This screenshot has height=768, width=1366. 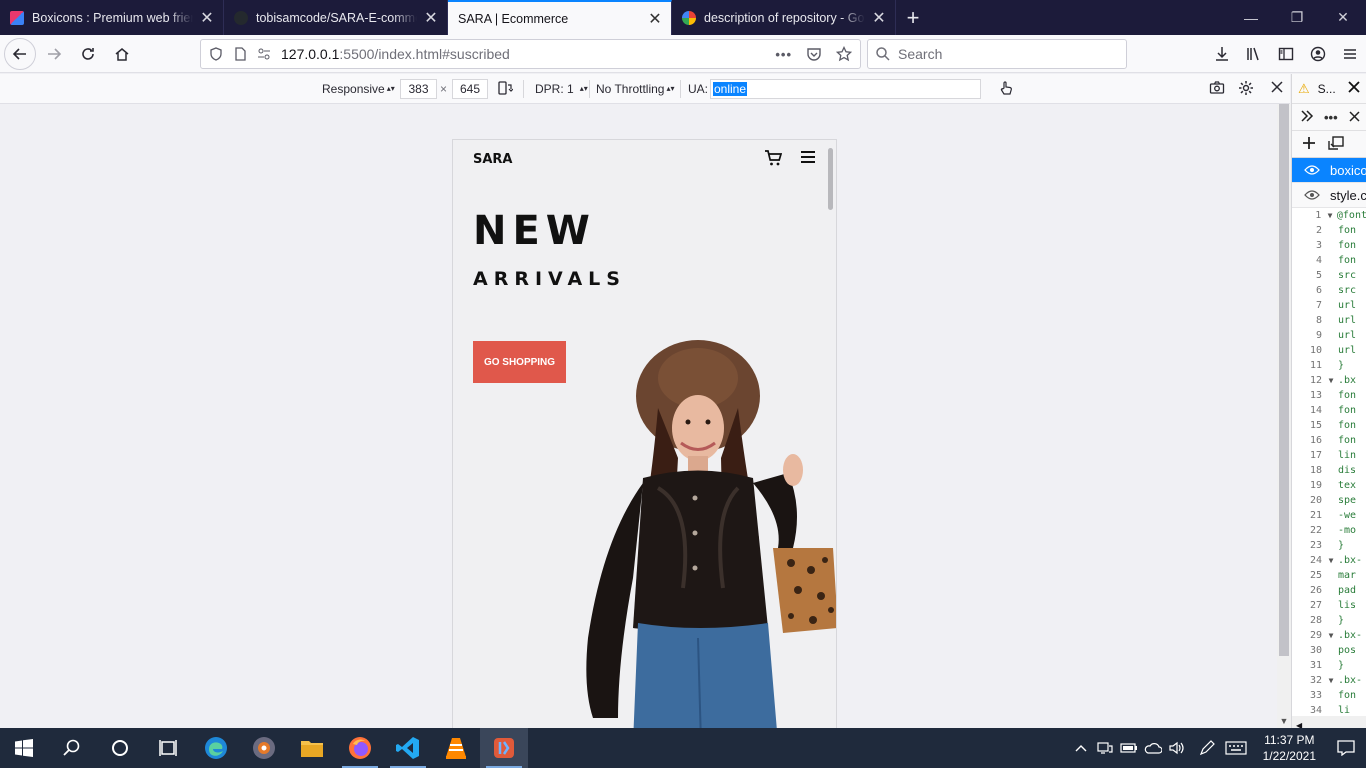 What do you see at coordinates (1329, 650) in the screenshot?
I see `code-line: 30 pos` at bounding box center [1329, 650].